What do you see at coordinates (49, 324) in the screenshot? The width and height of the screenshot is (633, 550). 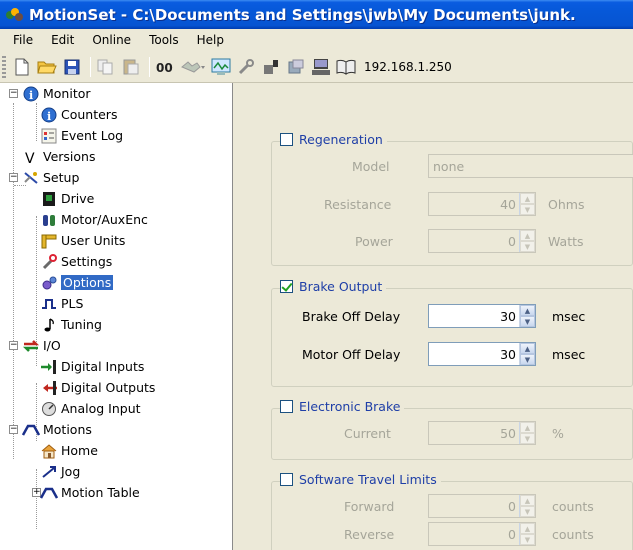 I see `music-note-icon` at bounding box center [49, 324].